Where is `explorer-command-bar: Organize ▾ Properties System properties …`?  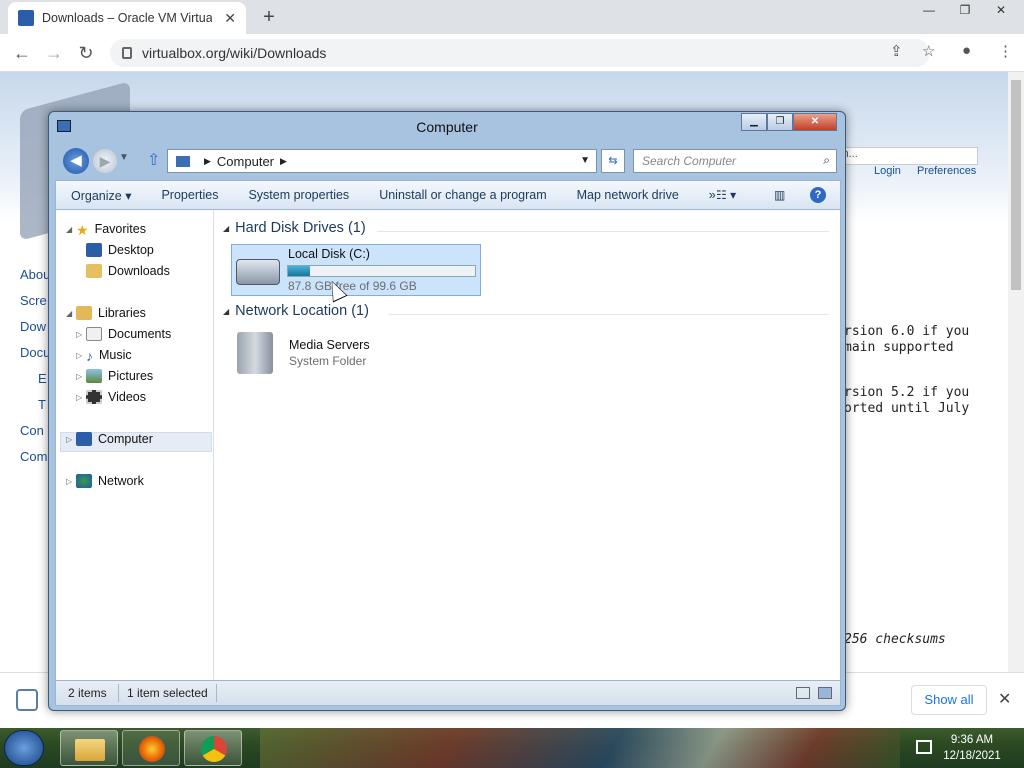
explorer-command-bar: Organize ▾ Properties System properties … is located at coordinates (448, 195).